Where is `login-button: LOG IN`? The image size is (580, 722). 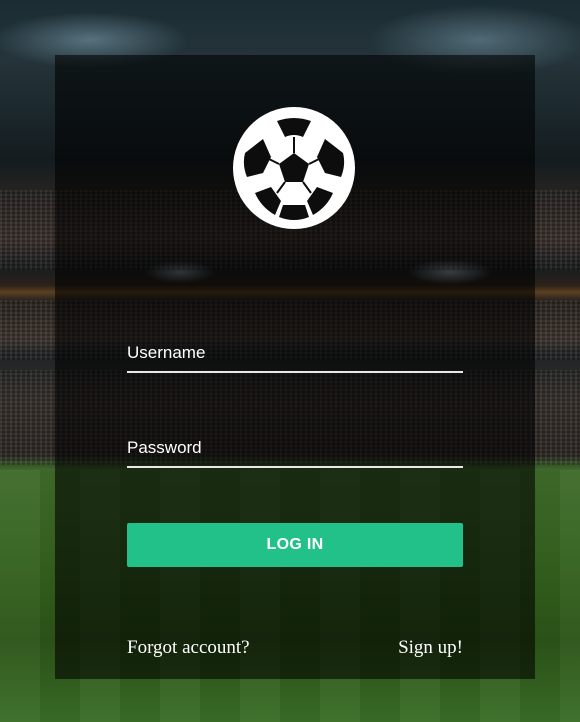
login-button: LOG IN is located at coordinates (295, 545).